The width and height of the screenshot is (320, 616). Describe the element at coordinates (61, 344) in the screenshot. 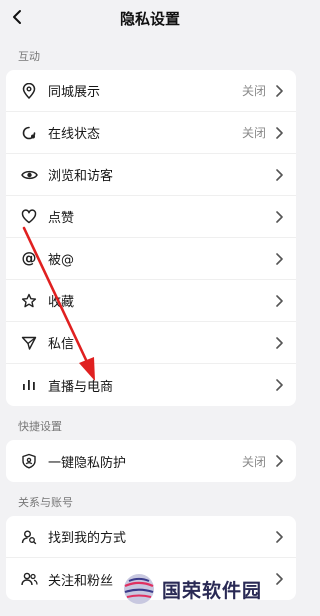

I see `row-label: 私信` at that location.